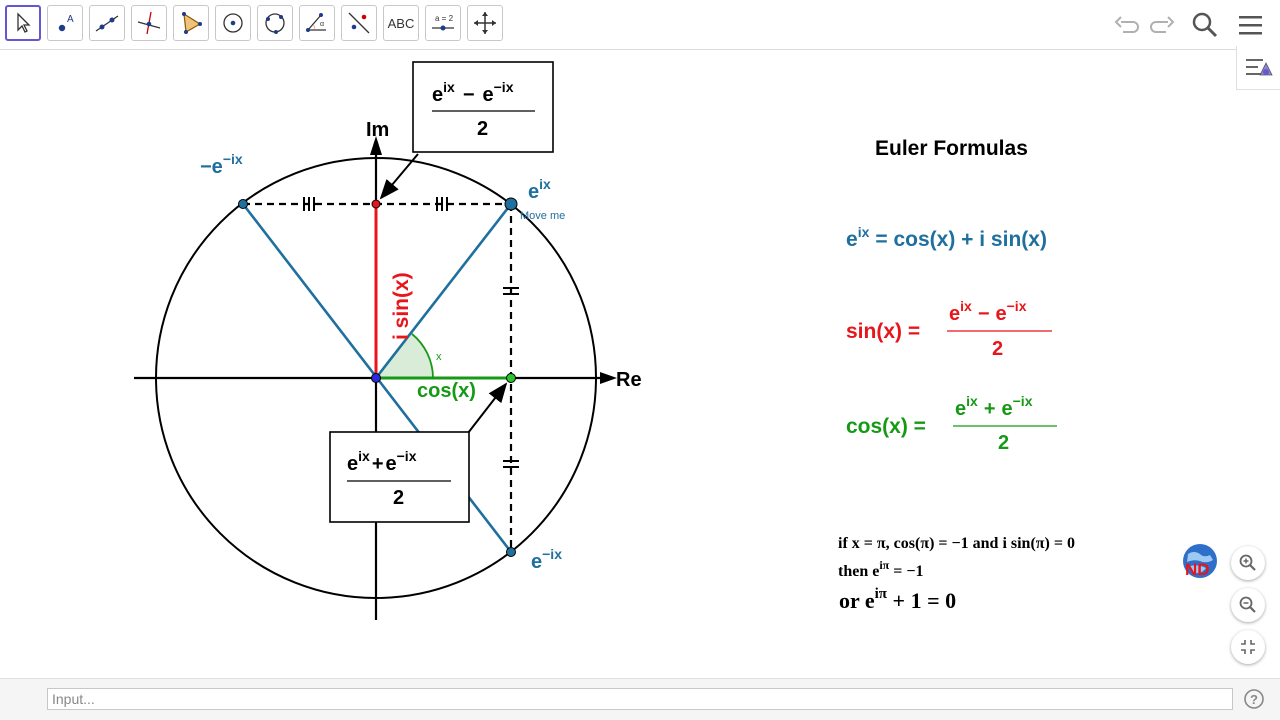 This screenshot has width=1280, height=720. Describe the element at coordinates (399, 176) in the screenshot. I see `top-box-arrow` at that location.